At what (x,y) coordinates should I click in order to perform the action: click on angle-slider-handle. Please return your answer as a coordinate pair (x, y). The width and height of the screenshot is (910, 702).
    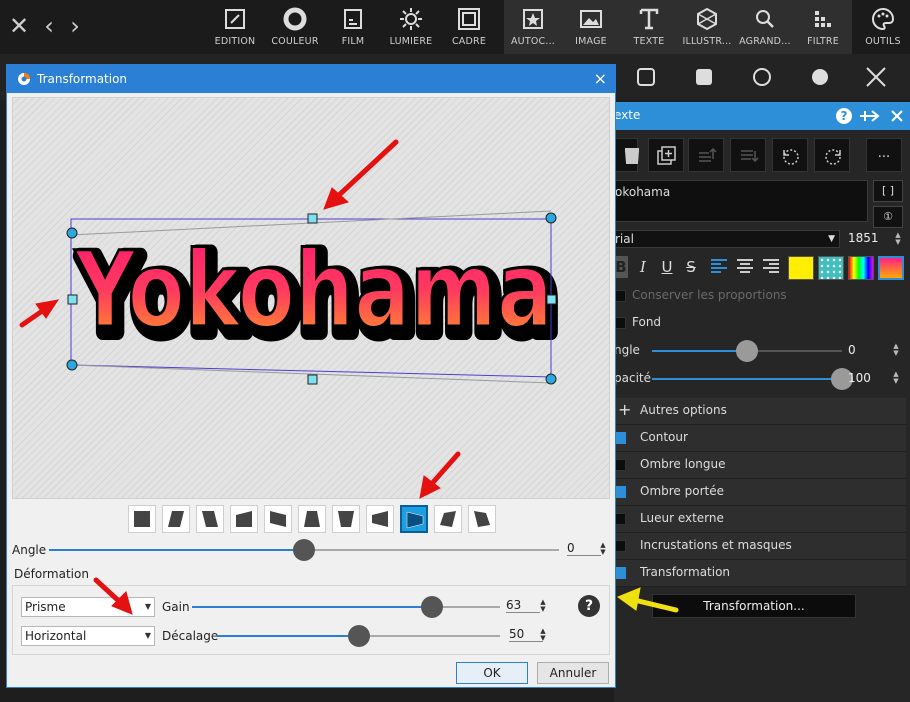
    Looking at the image, I should click on (747, 351).